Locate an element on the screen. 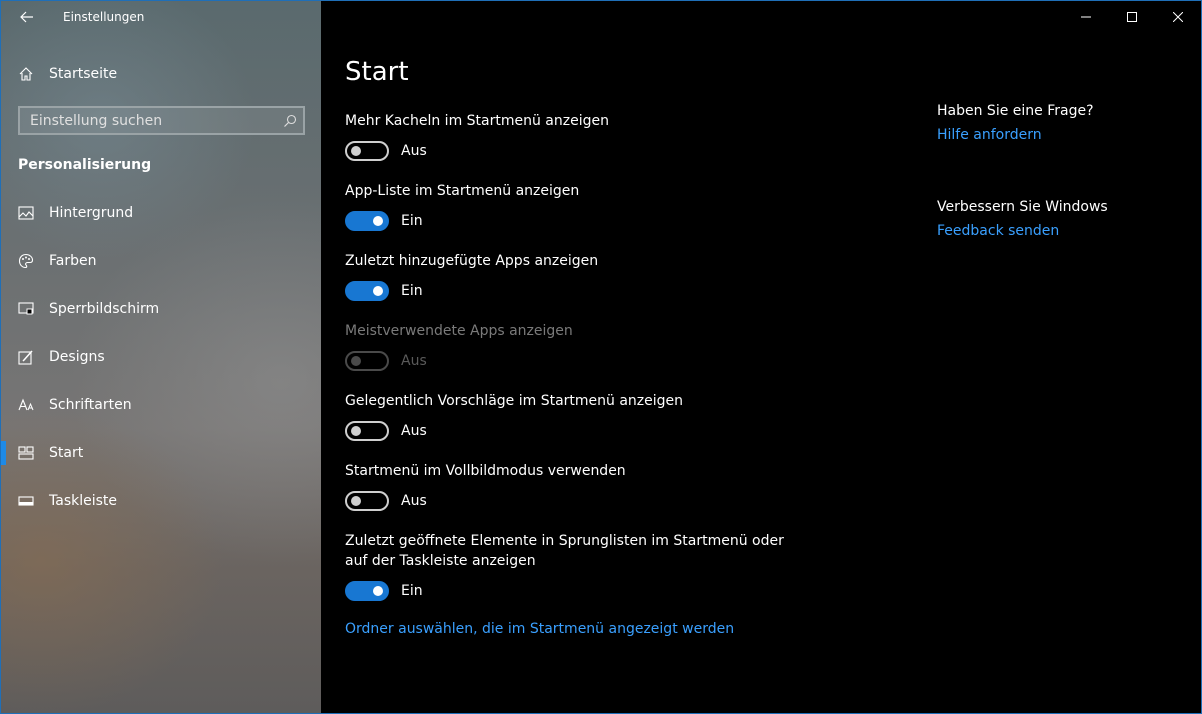  close-icon is located at coordinates (1178, 17).